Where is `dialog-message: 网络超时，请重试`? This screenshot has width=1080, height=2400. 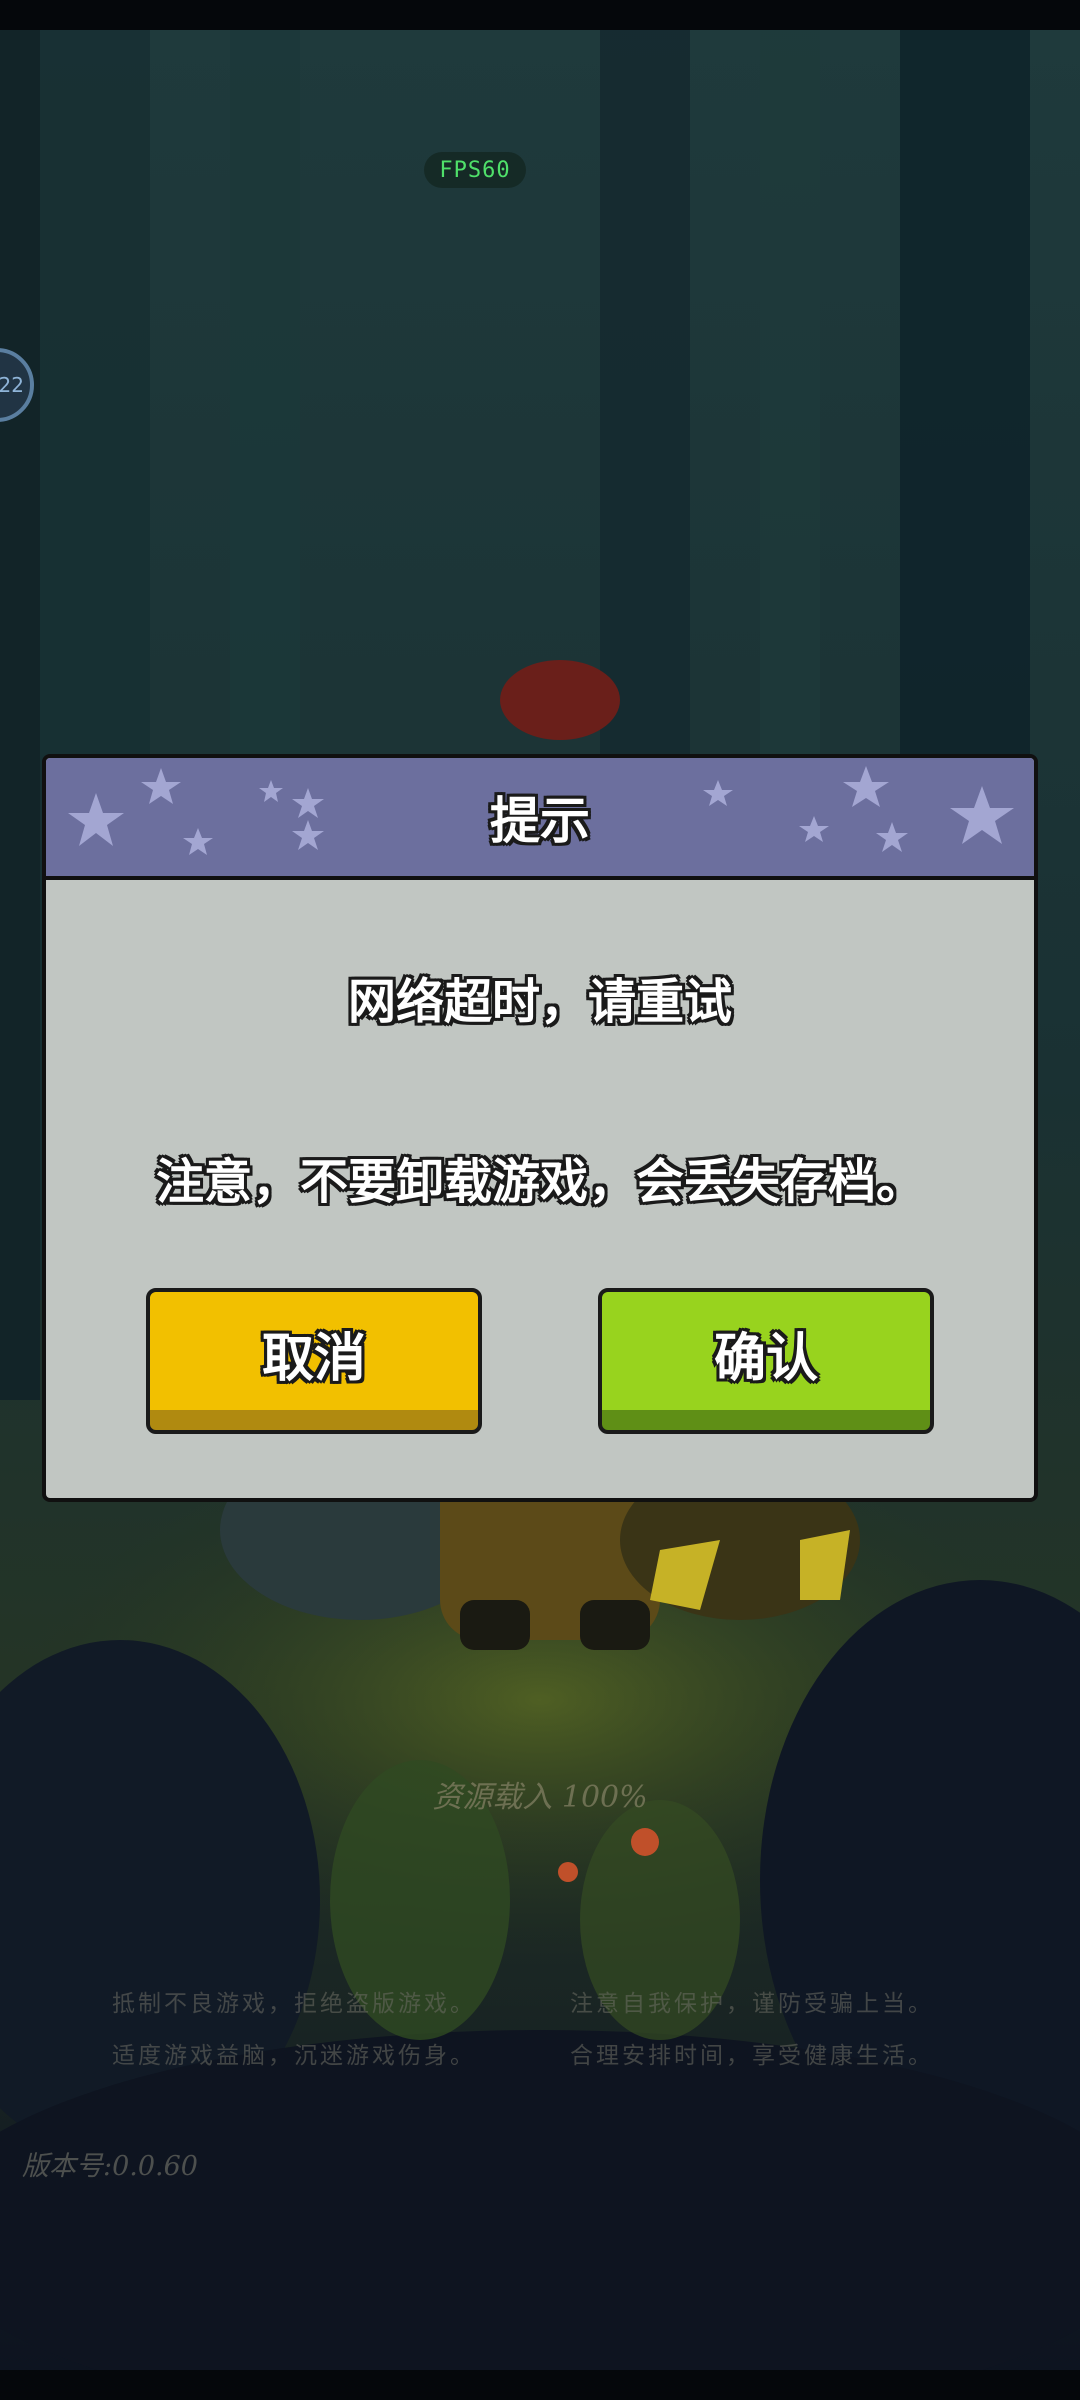 dialog-message: 网络超时，请重试 is located at coordinates (539, 1002).